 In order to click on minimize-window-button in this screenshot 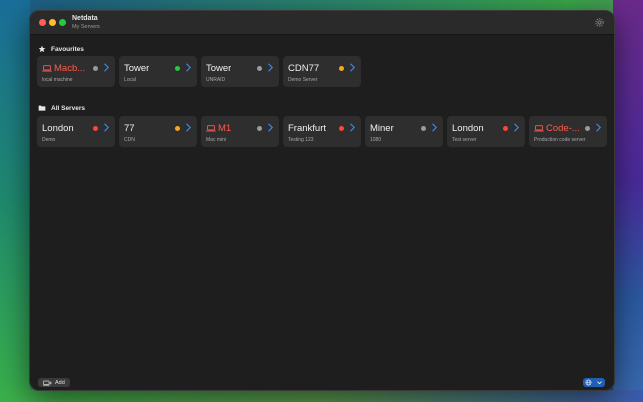, I will do `click(52, 22)`.